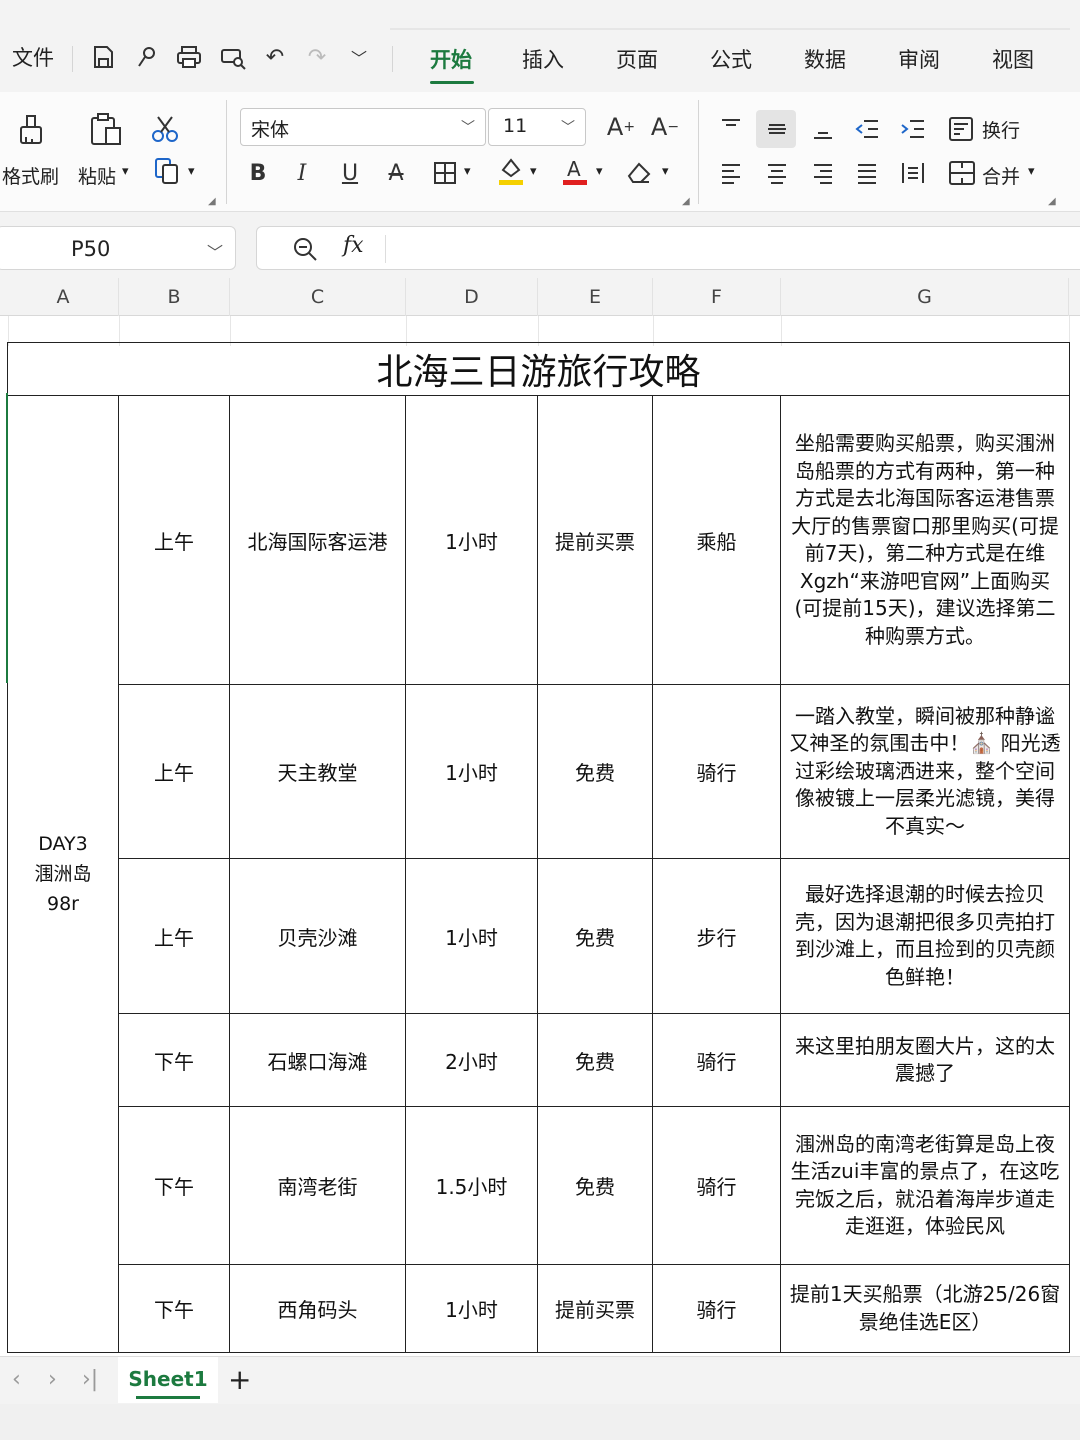 Image resolution: width=1080 pixels, height=1440 pixels. I want to click on formula-input: fx, so click(668, 248).